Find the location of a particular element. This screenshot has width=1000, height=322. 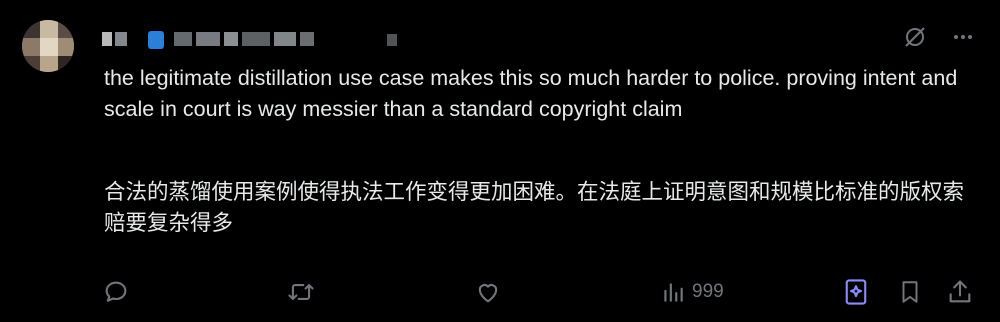

repost-button is located at coordinates (301, 292).